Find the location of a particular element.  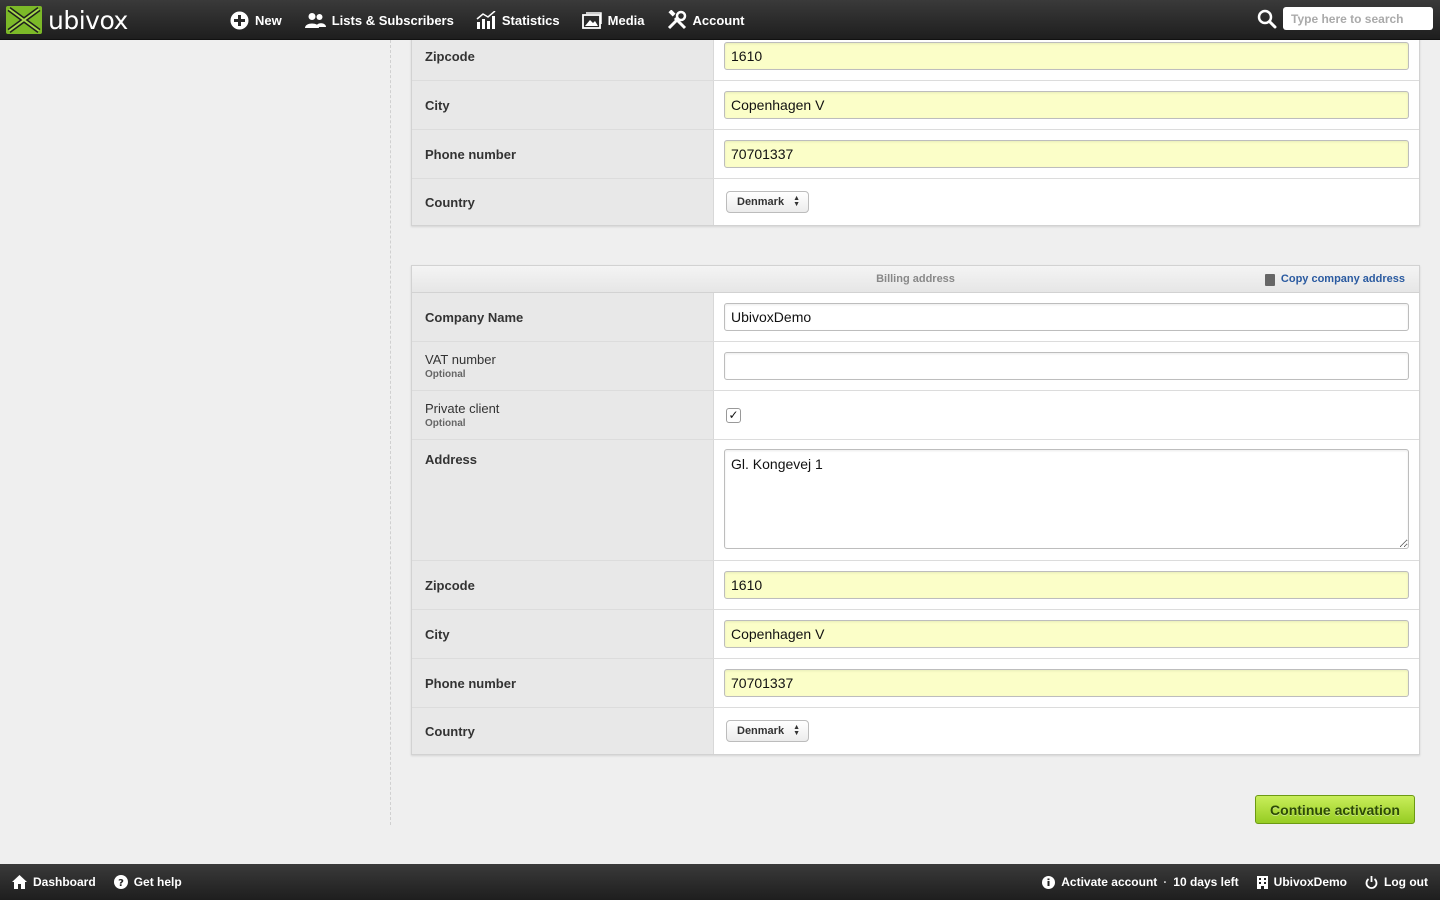

billing-phone-row: Phone number is located at coordinates (915, 683).